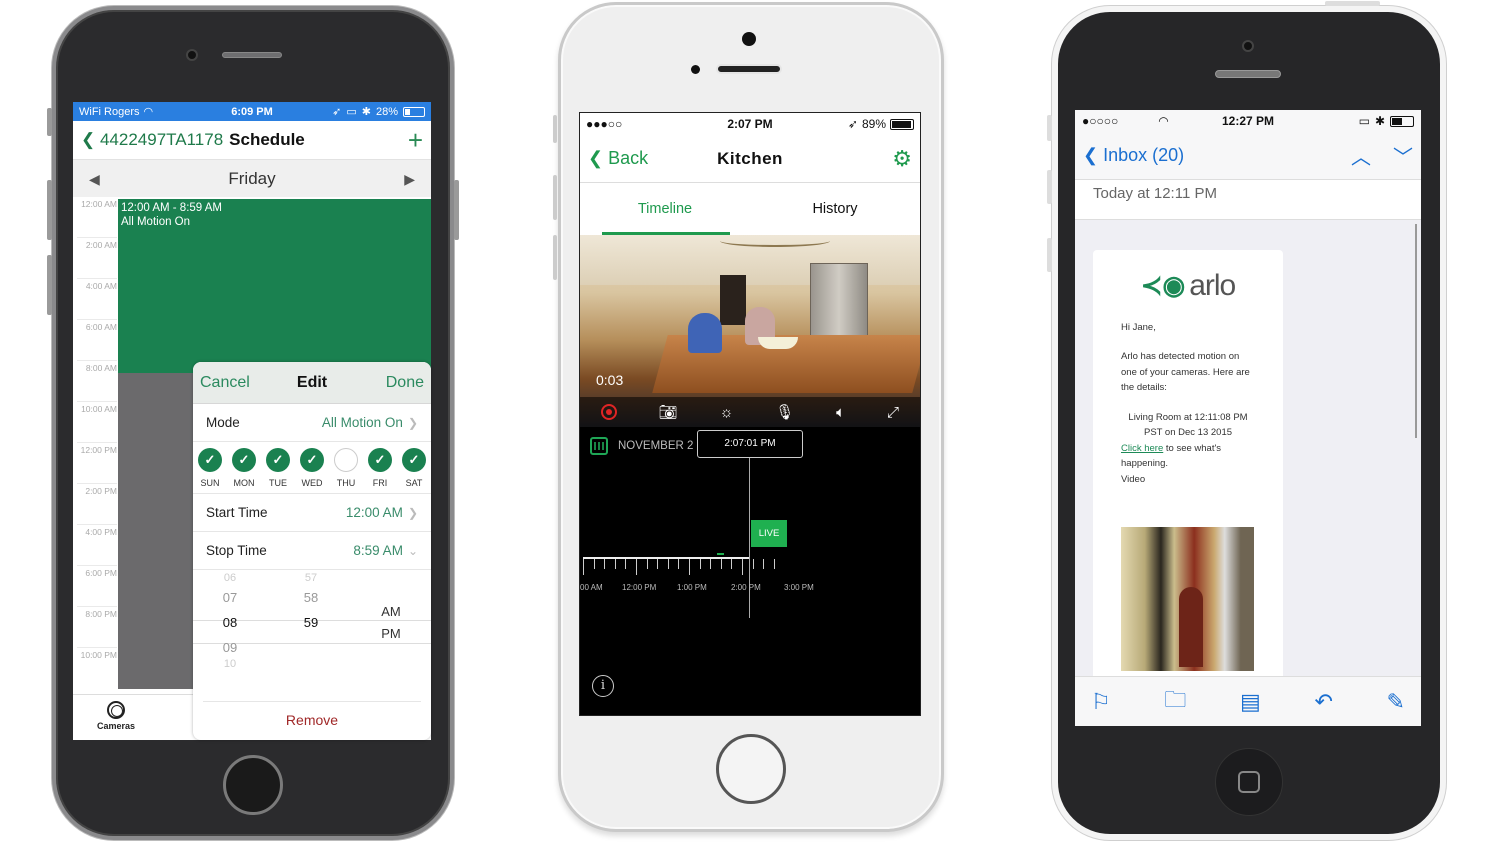 Image resolution: width=1500 pixels, height=843 pixels. I want to click on day-toggle-sat: ✓ SAT, so click(414, 470).